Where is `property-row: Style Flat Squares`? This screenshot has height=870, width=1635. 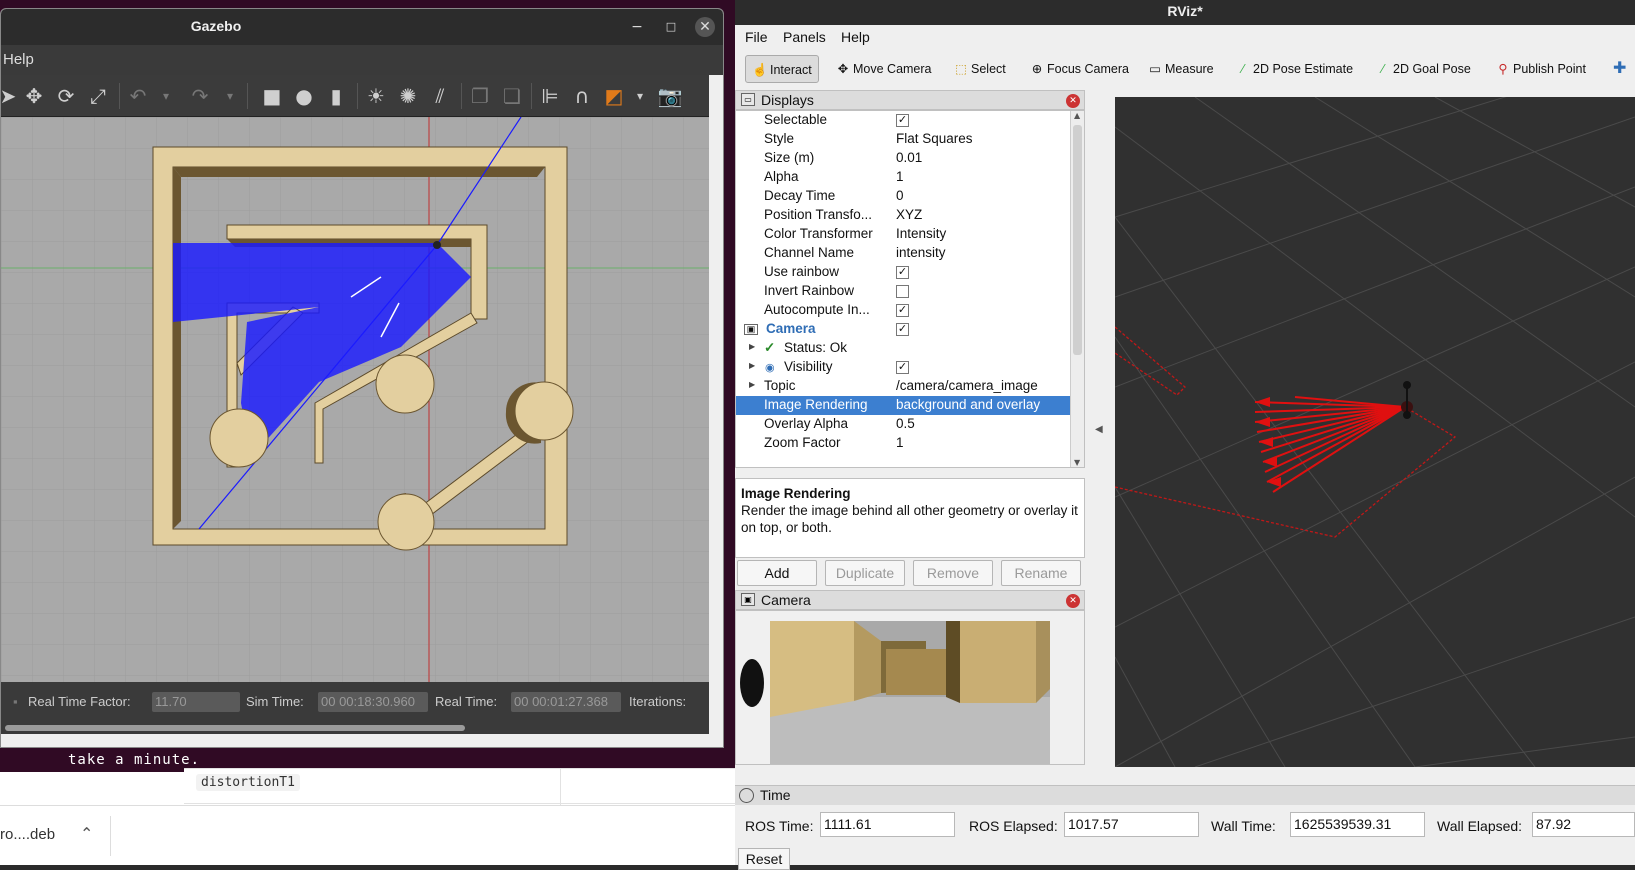
property-row: Style Flat Squares is located at coordinates (903, 139).